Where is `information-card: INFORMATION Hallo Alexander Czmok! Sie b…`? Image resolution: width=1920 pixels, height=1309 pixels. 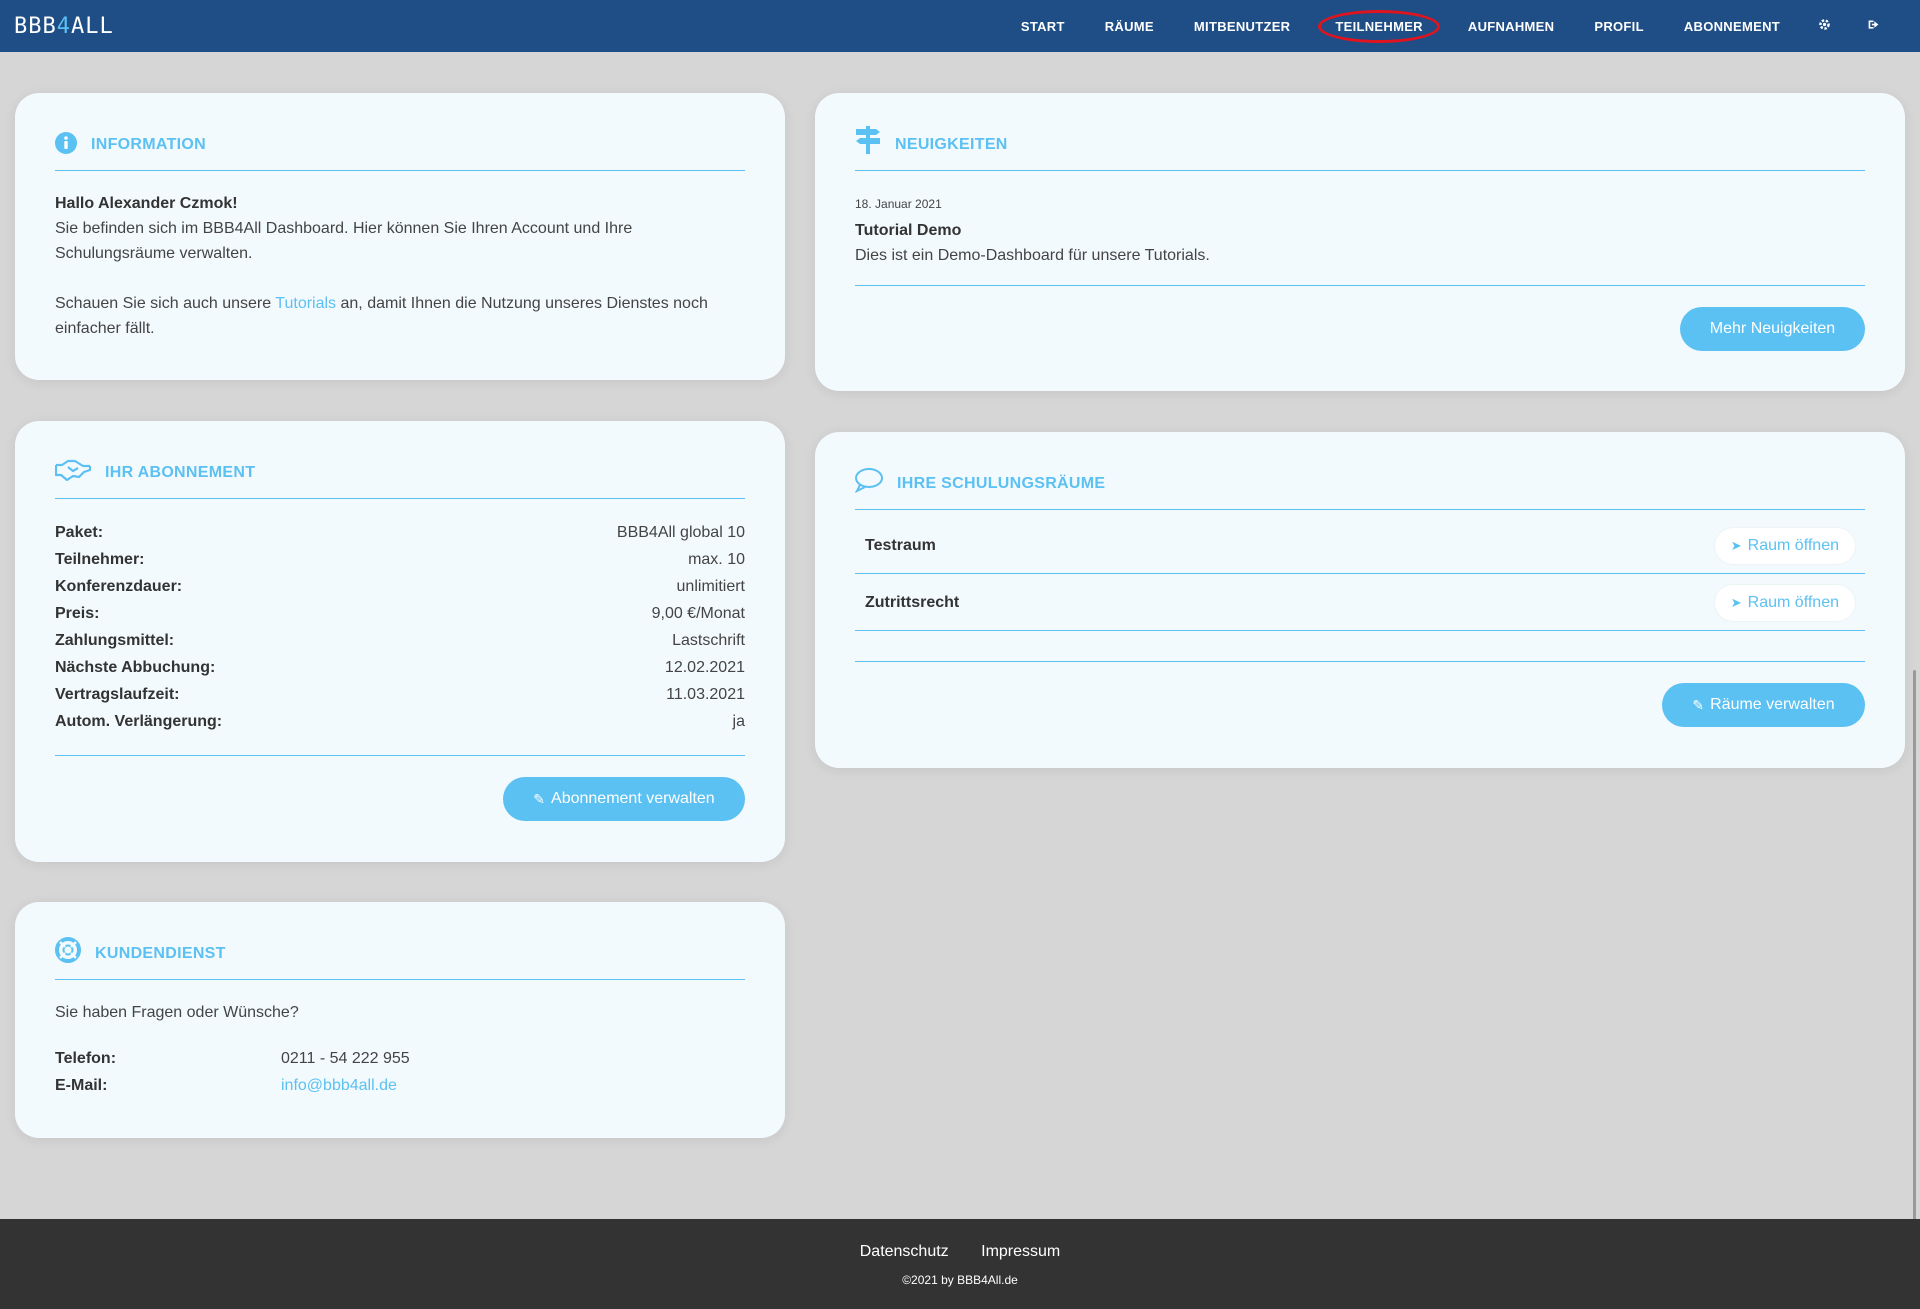
information-card: INFORMATION Hallo Alexander Czmok! Sie b… is located at coordinates (400, 236).